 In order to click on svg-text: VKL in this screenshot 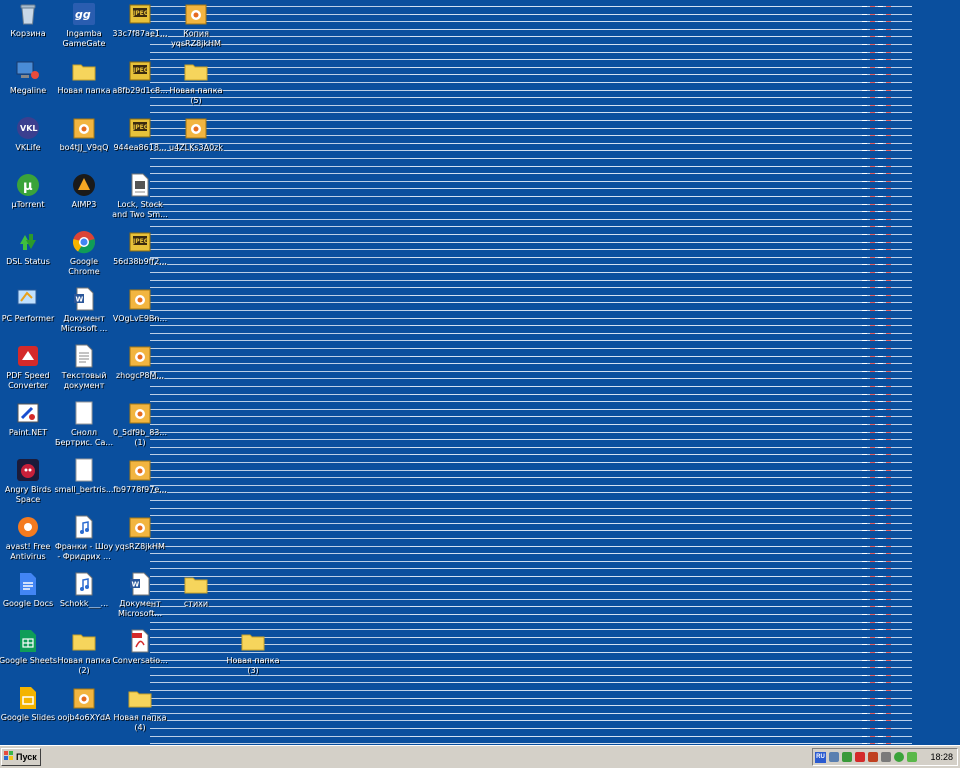, I will do `click(29, 128)`.